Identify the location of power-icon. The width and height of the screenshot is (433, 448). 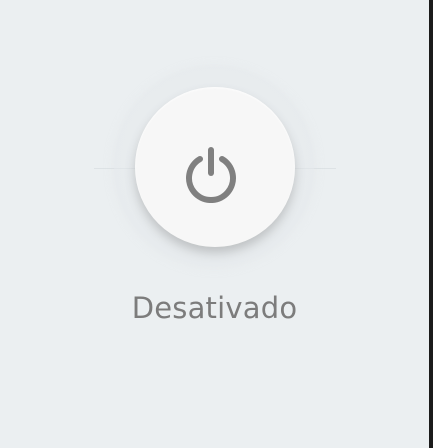
(211, 175).